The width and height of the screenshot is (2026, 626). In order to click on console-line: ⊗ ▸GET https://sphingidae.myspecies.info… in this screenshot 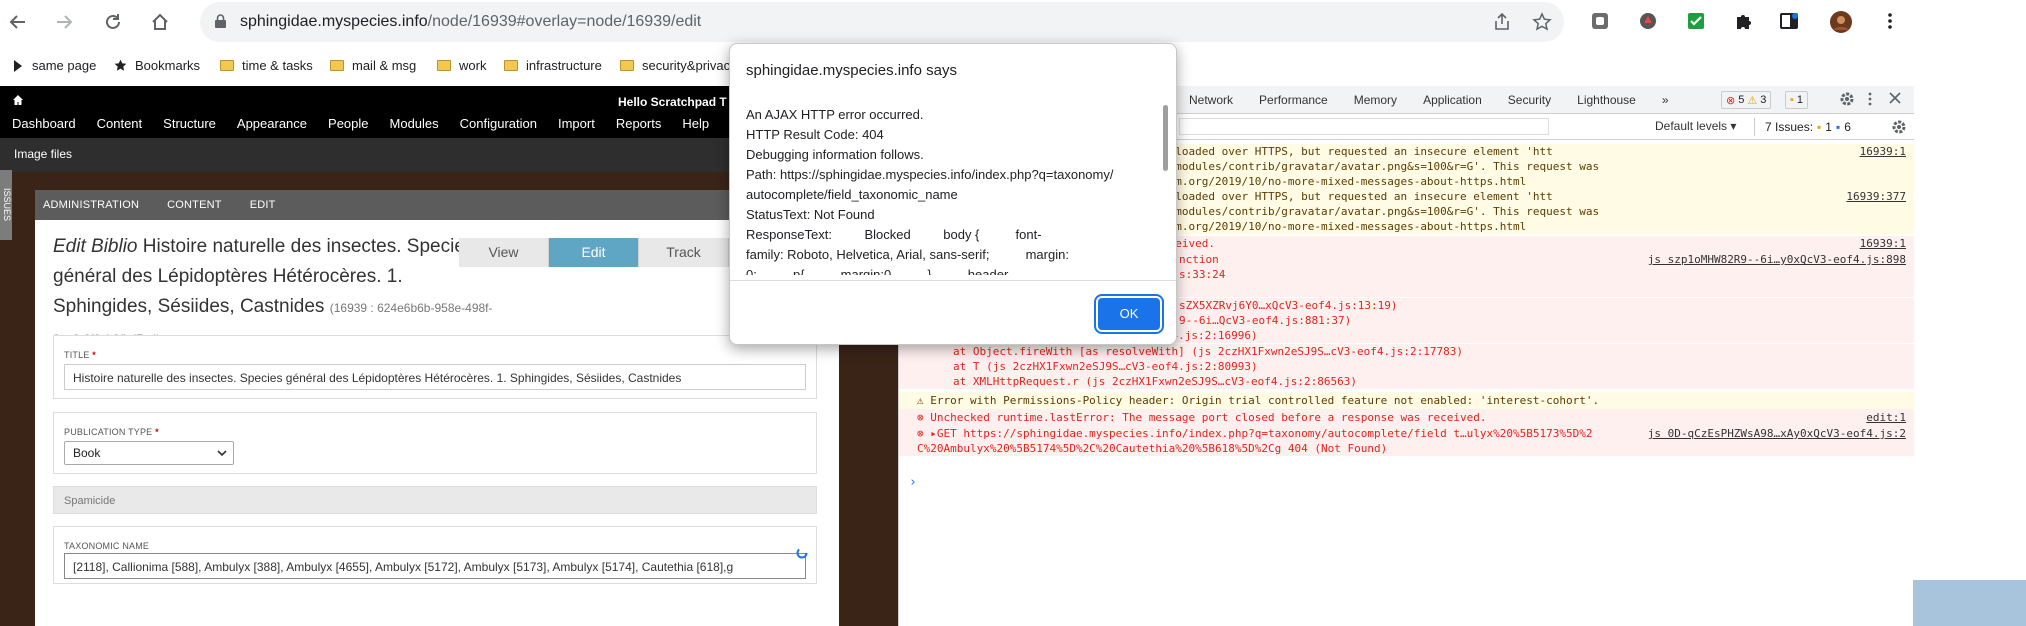, I will do `click(1406, 433)`.